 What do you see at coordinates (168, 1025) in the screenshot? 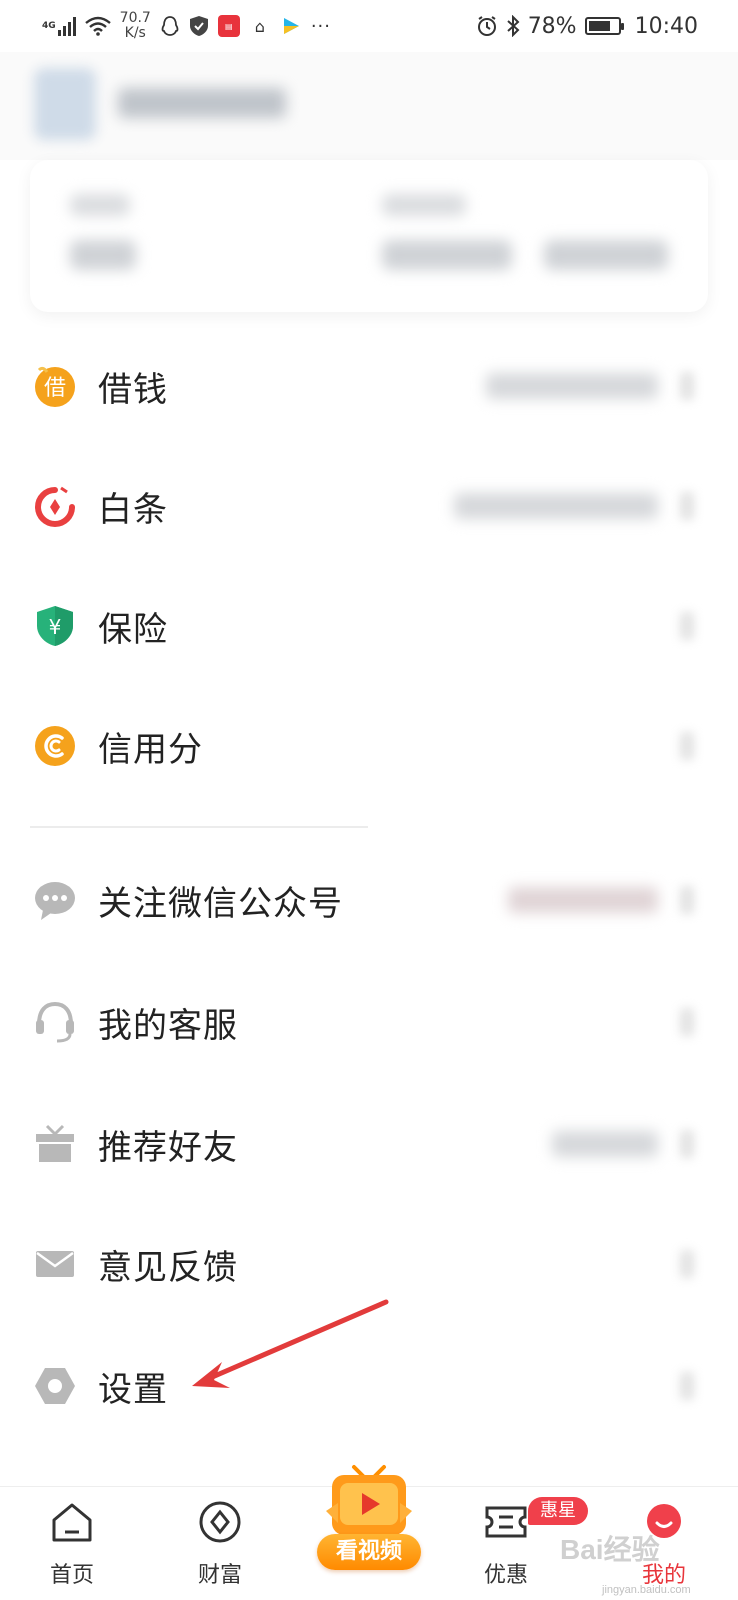
I see `menu-label: 我的客服` at bounding box center [168, 1025].